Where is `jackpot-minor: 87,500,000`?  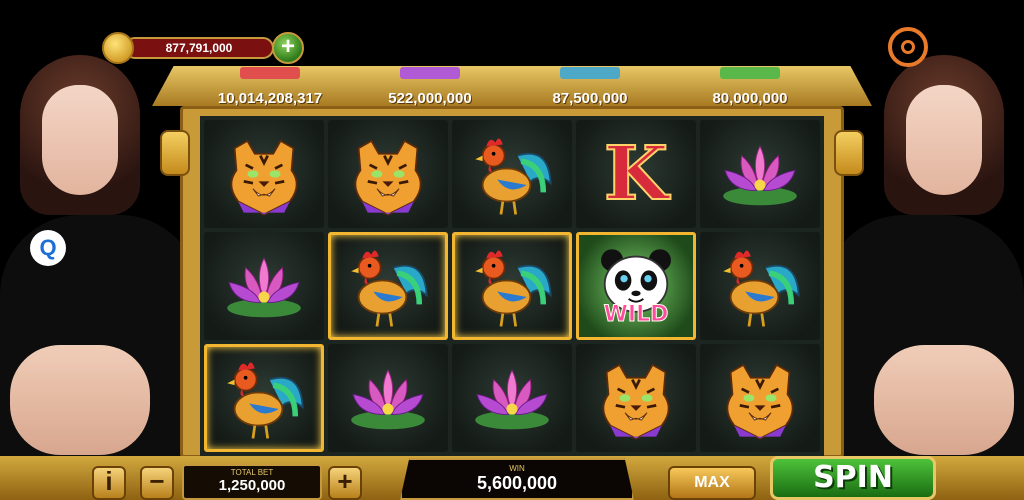 jackpot-minor: 87,500,000 is located at coordinates (590, 87).